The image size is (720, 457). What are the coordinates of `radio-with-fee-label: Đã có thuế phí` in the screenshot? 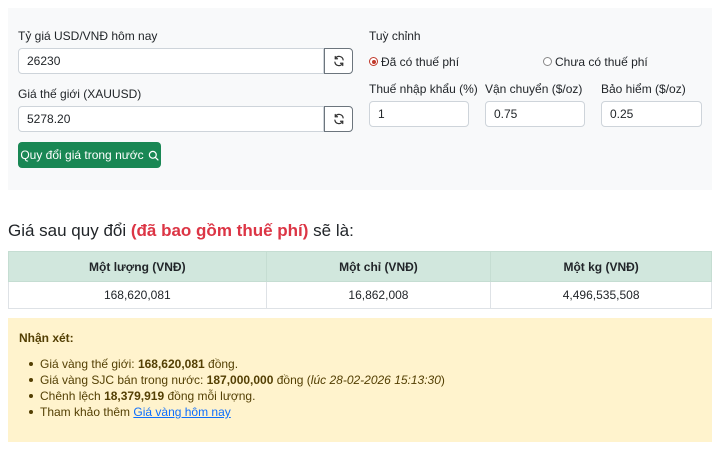 It's located at (420, 62).